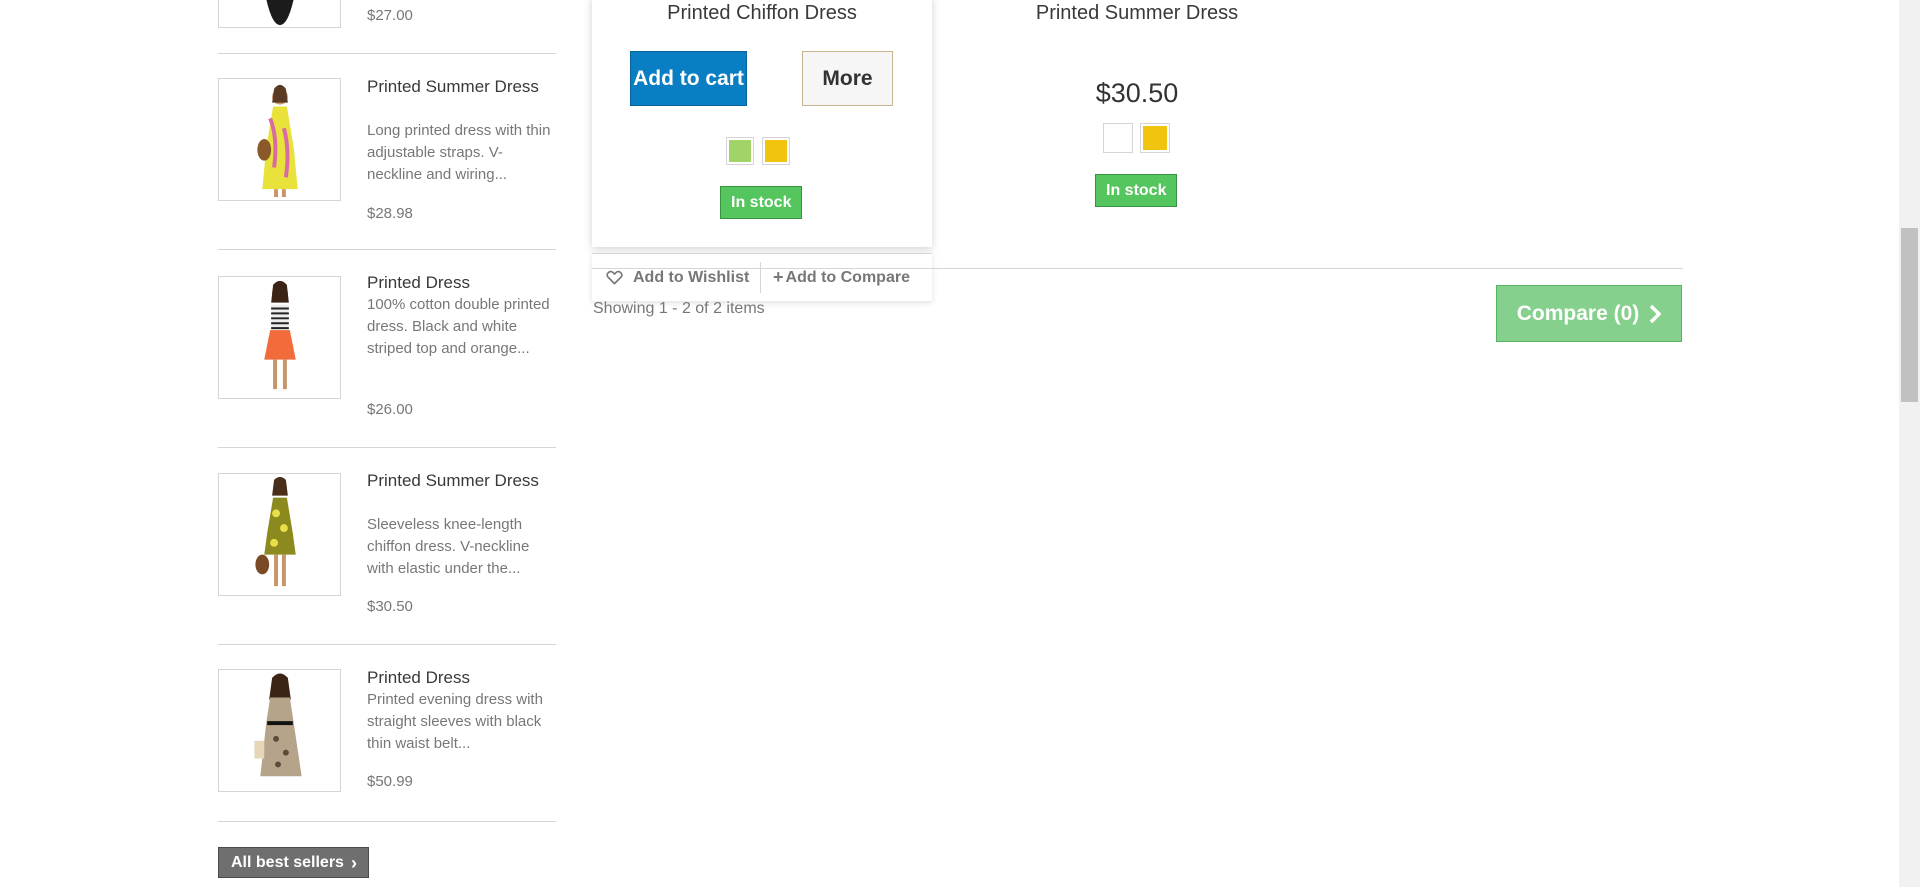  I want to click on list-item: $27.00, so click(387, 27).